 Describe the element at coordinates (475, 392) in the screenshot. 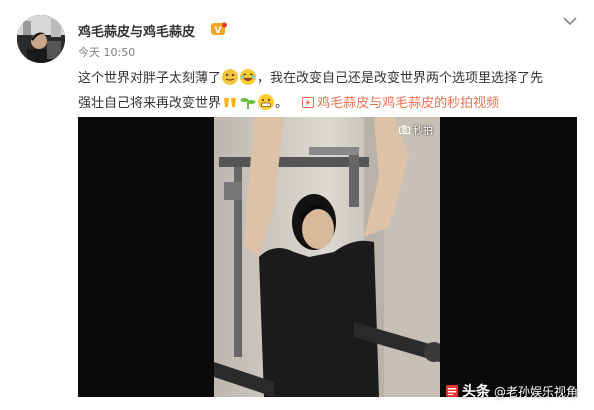

I see `watermark-source: 头条` at that location.